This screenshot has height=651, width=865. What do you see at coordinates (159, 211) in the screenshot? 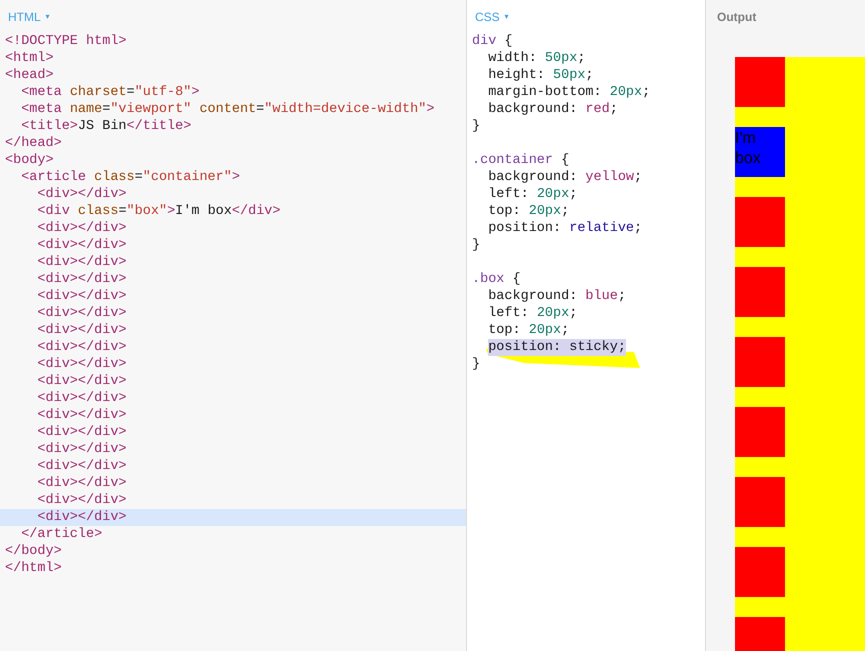
I see `code-line: <div class="box">I'm box</div>` at bounding box center [159, 211].